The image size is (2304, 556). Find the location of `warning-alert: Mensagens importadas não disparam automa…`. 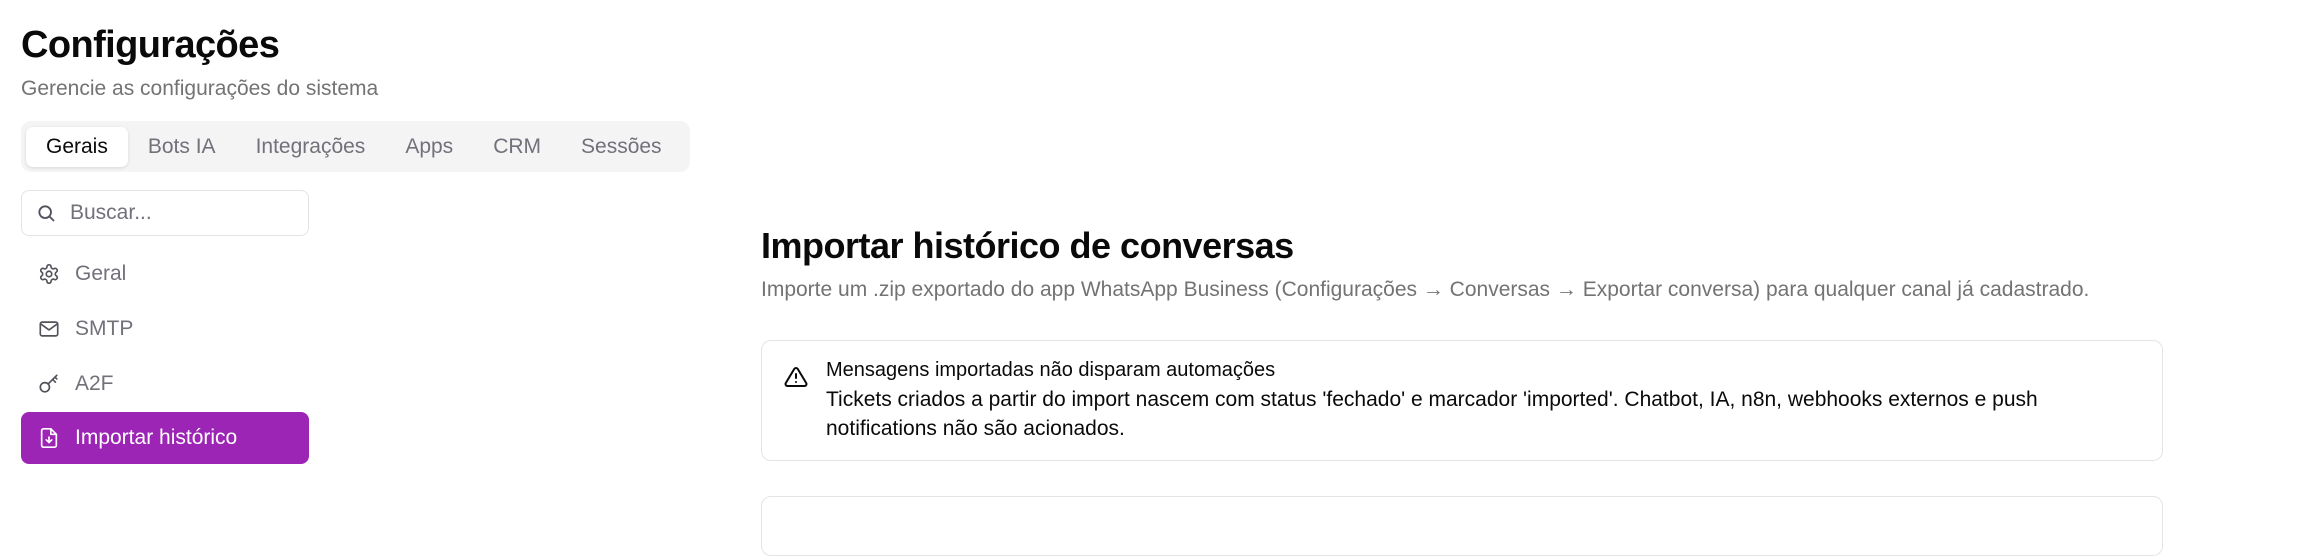

warning-alert: Mensagens importadas não disparam automa… is located at coordinates (1462, 400).